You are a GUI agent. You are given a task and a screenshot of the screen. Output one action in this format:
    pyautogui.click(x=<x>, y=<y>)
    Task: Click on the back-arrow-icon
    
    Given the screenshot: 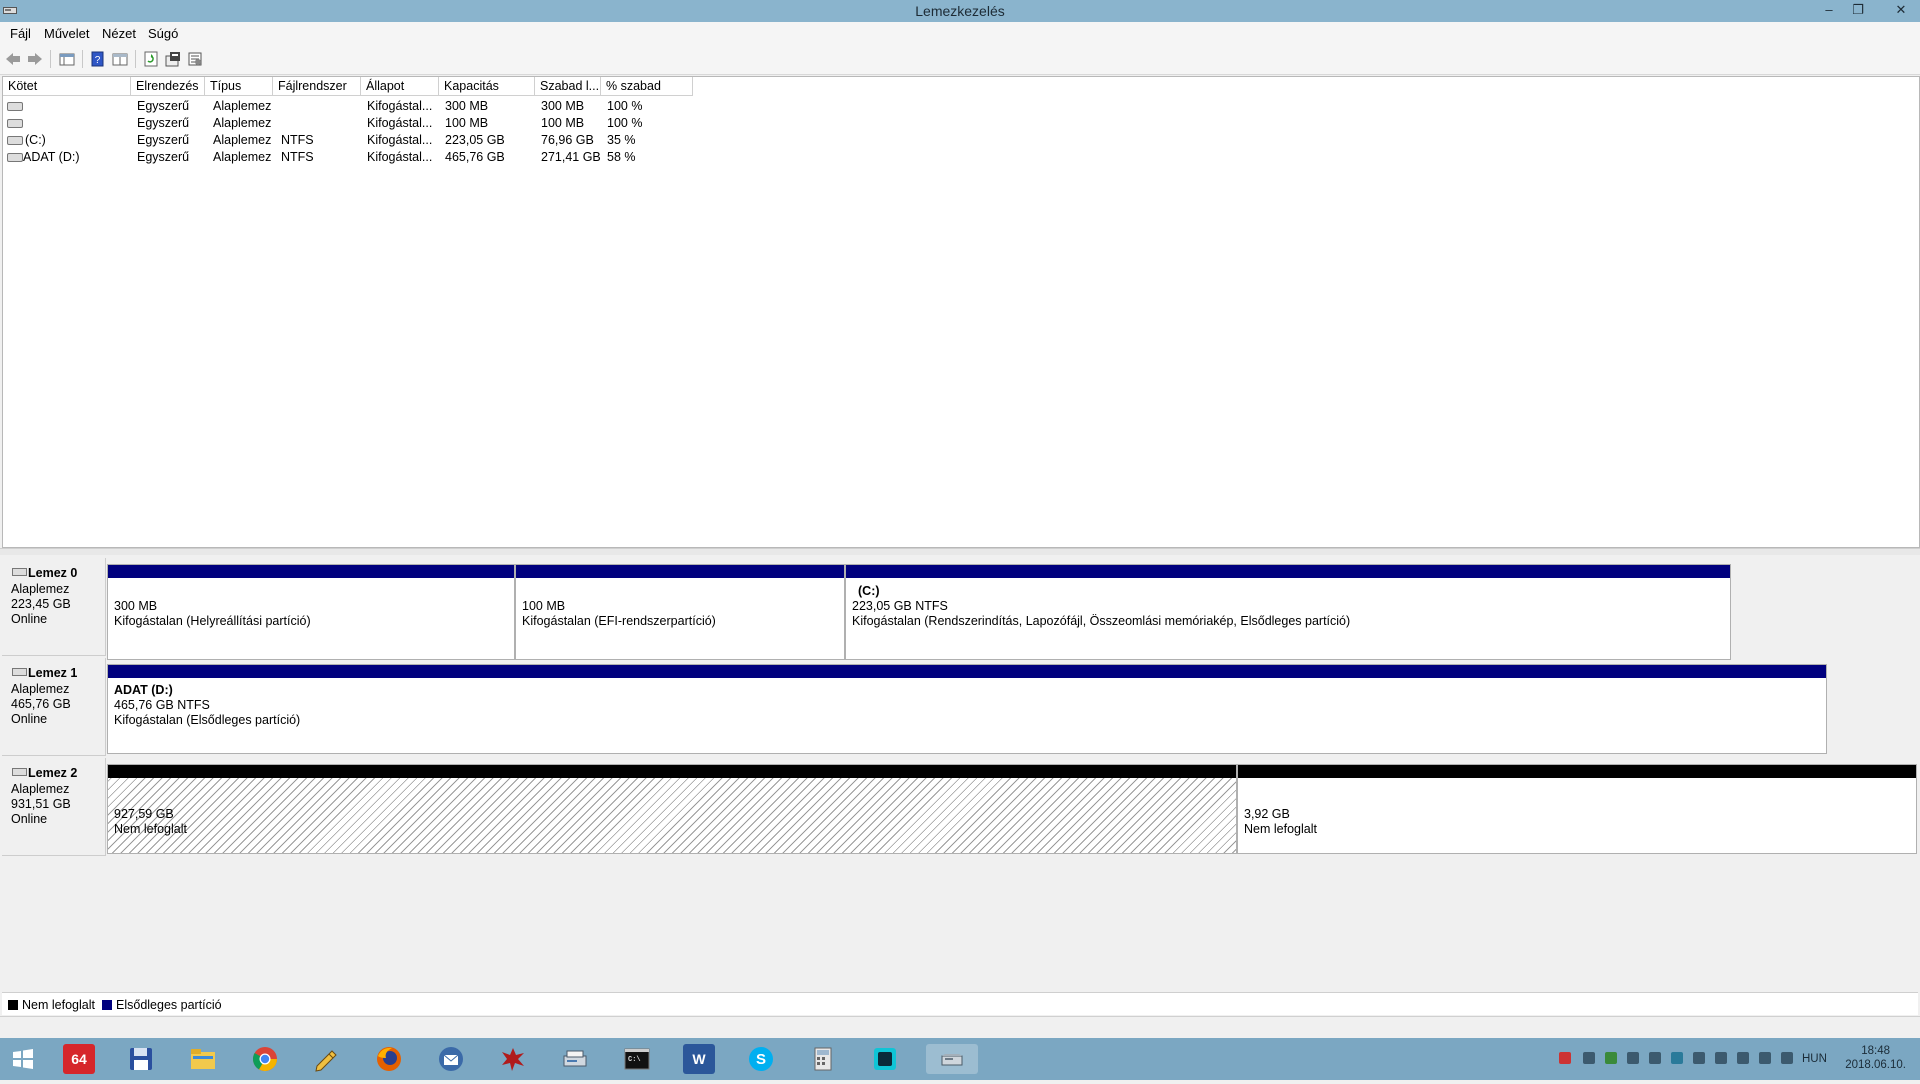 What is the action you would take?
    pyautogui.click(x=13, y=59)
    